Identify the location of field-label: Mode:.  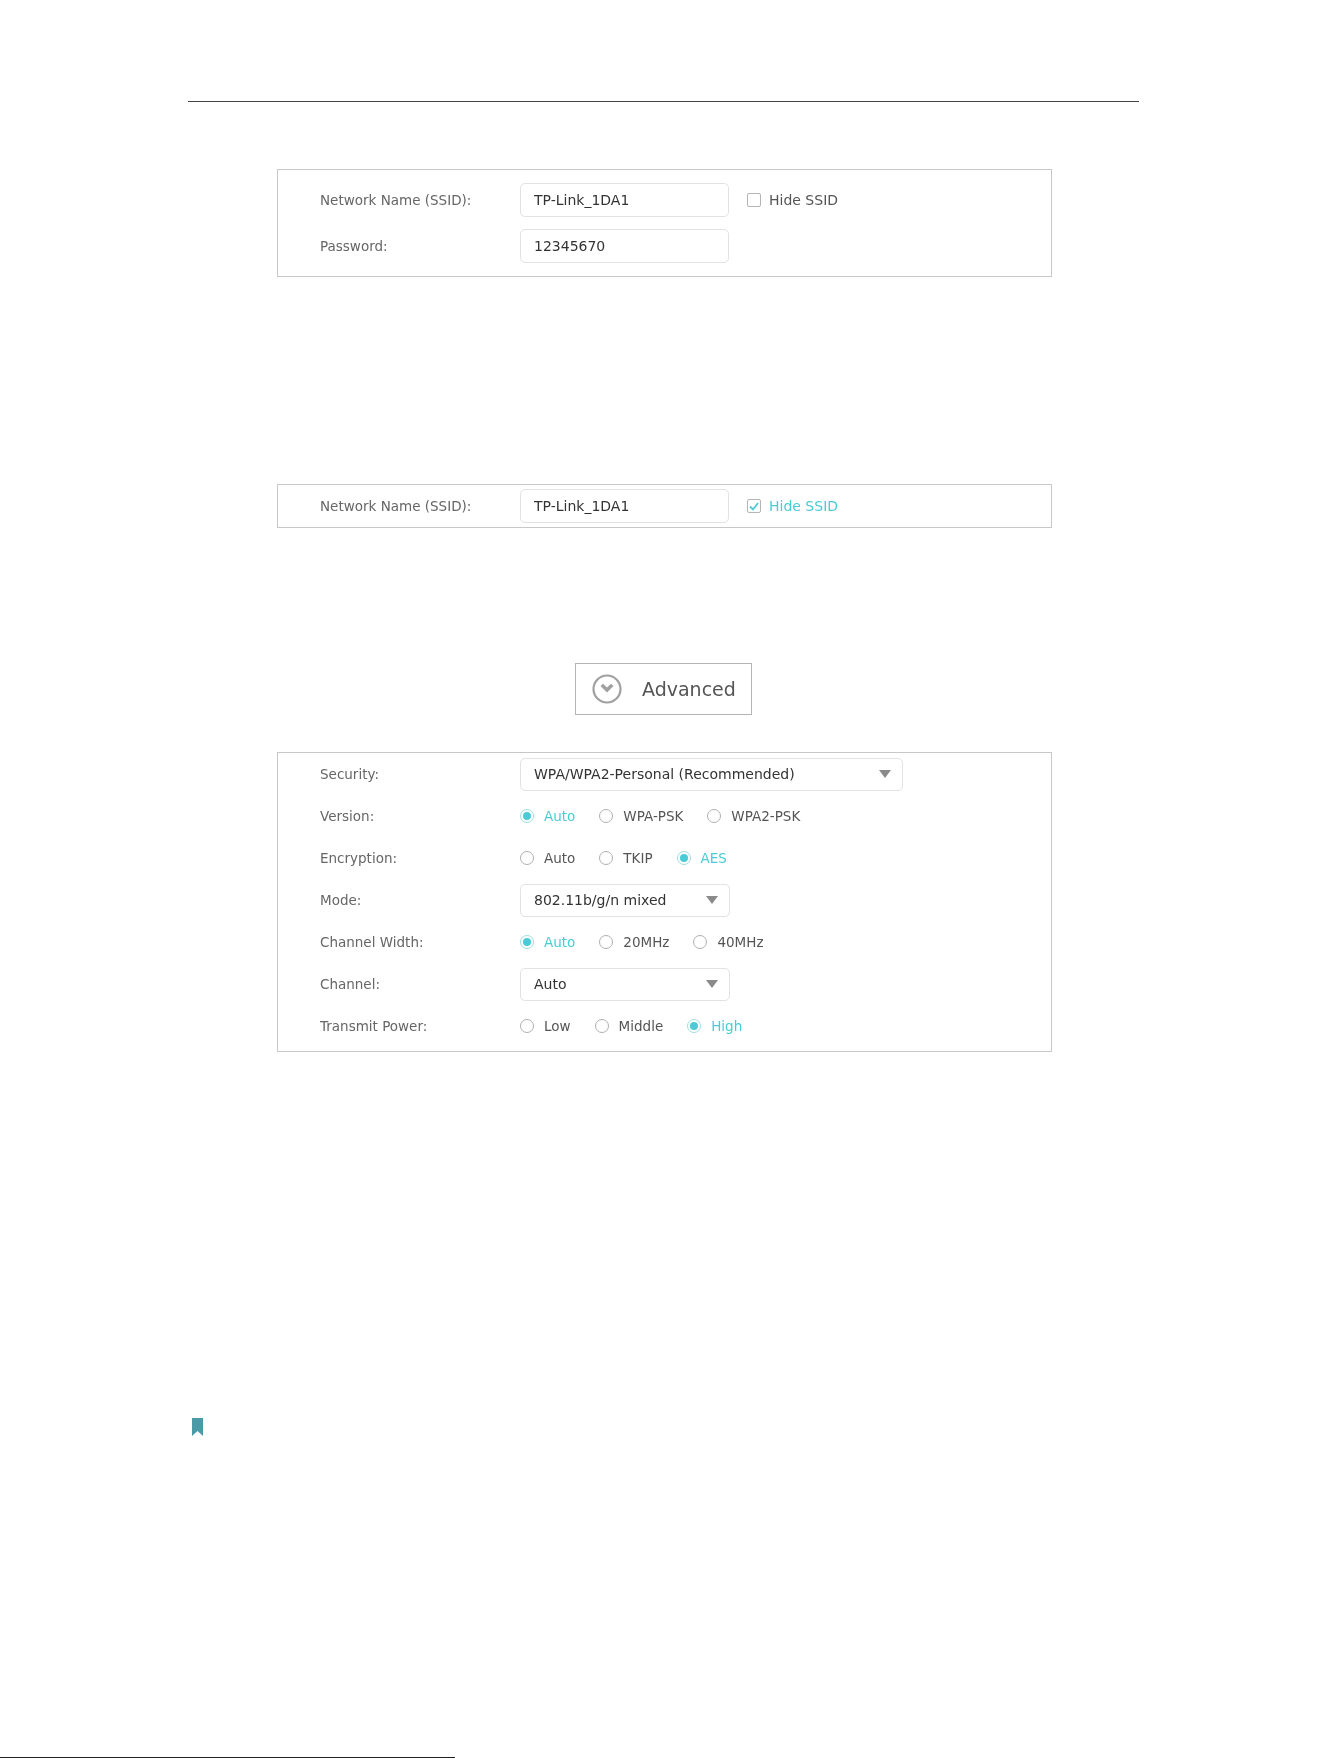
(341, 900).